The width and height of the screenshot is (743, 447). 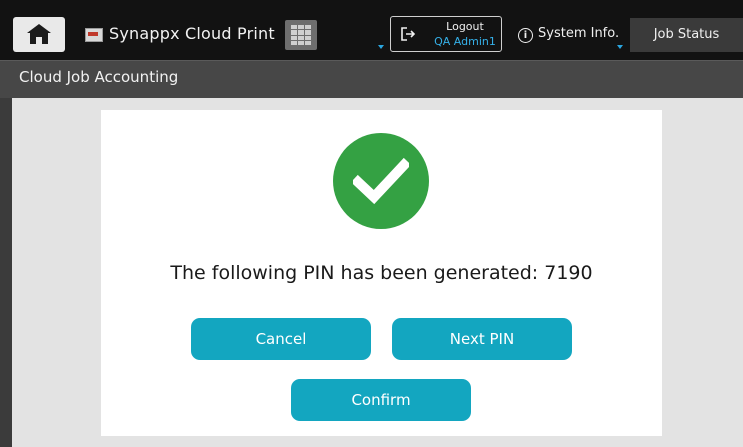 I want to click on checkmark-icon, so click(x=381, y=181).